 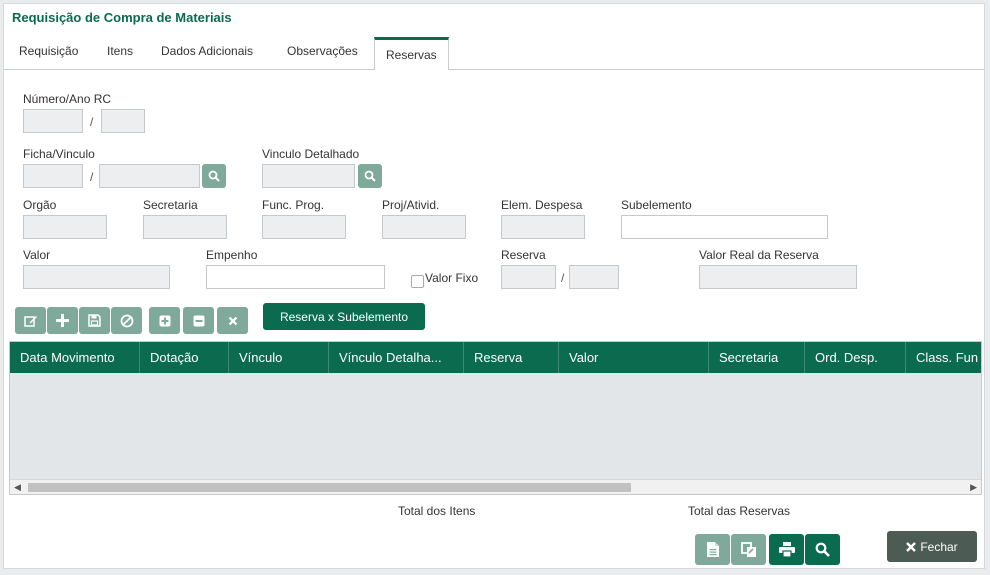 I want to click on plus-square-icon, so click(x=164, y=320).